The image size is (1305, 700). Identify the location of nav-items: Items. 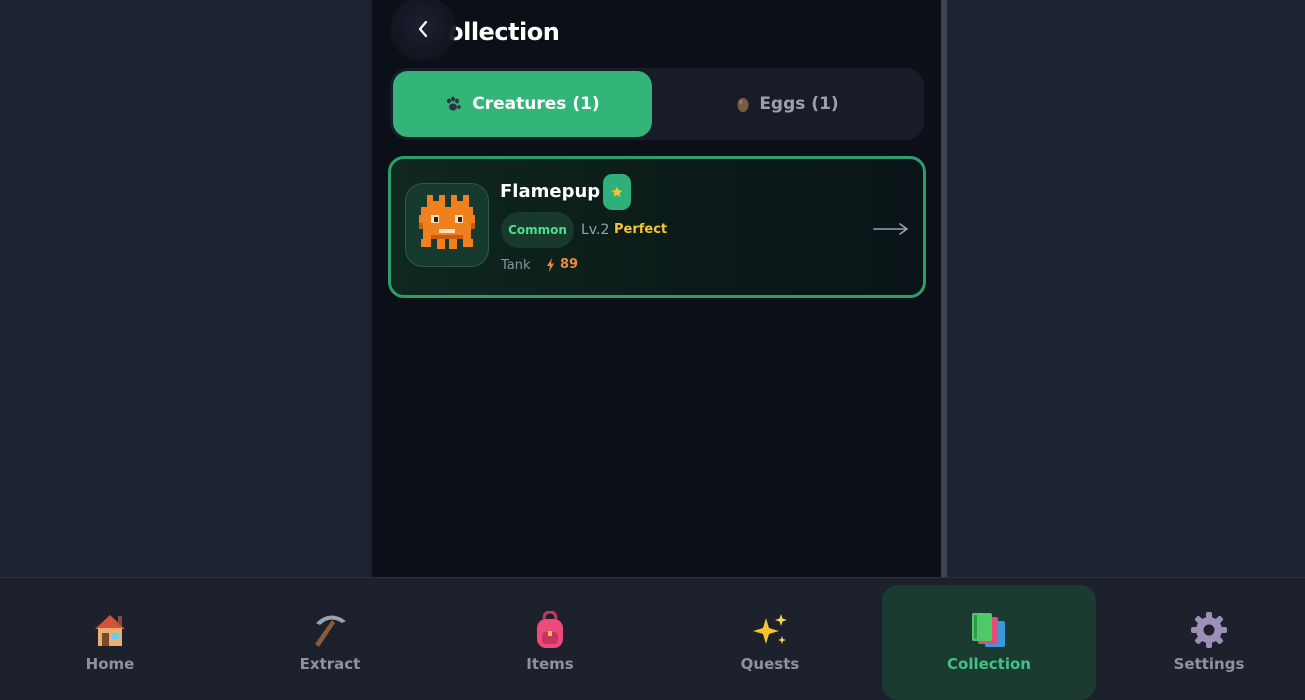
(550, 639).